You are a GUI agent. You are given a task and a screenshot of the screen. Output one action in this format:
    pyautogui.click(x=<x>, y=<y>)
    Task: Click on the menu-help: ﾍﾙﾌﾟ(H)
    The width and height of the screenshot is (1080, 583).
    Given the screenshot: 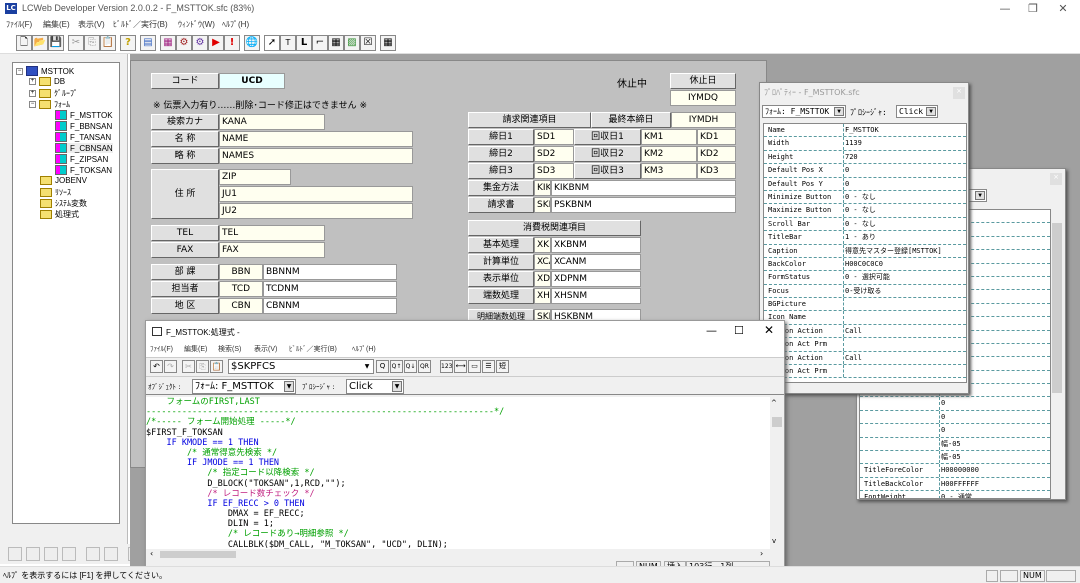 What is the action you would take?
    pyautogui.click(x=364, y=349)
    